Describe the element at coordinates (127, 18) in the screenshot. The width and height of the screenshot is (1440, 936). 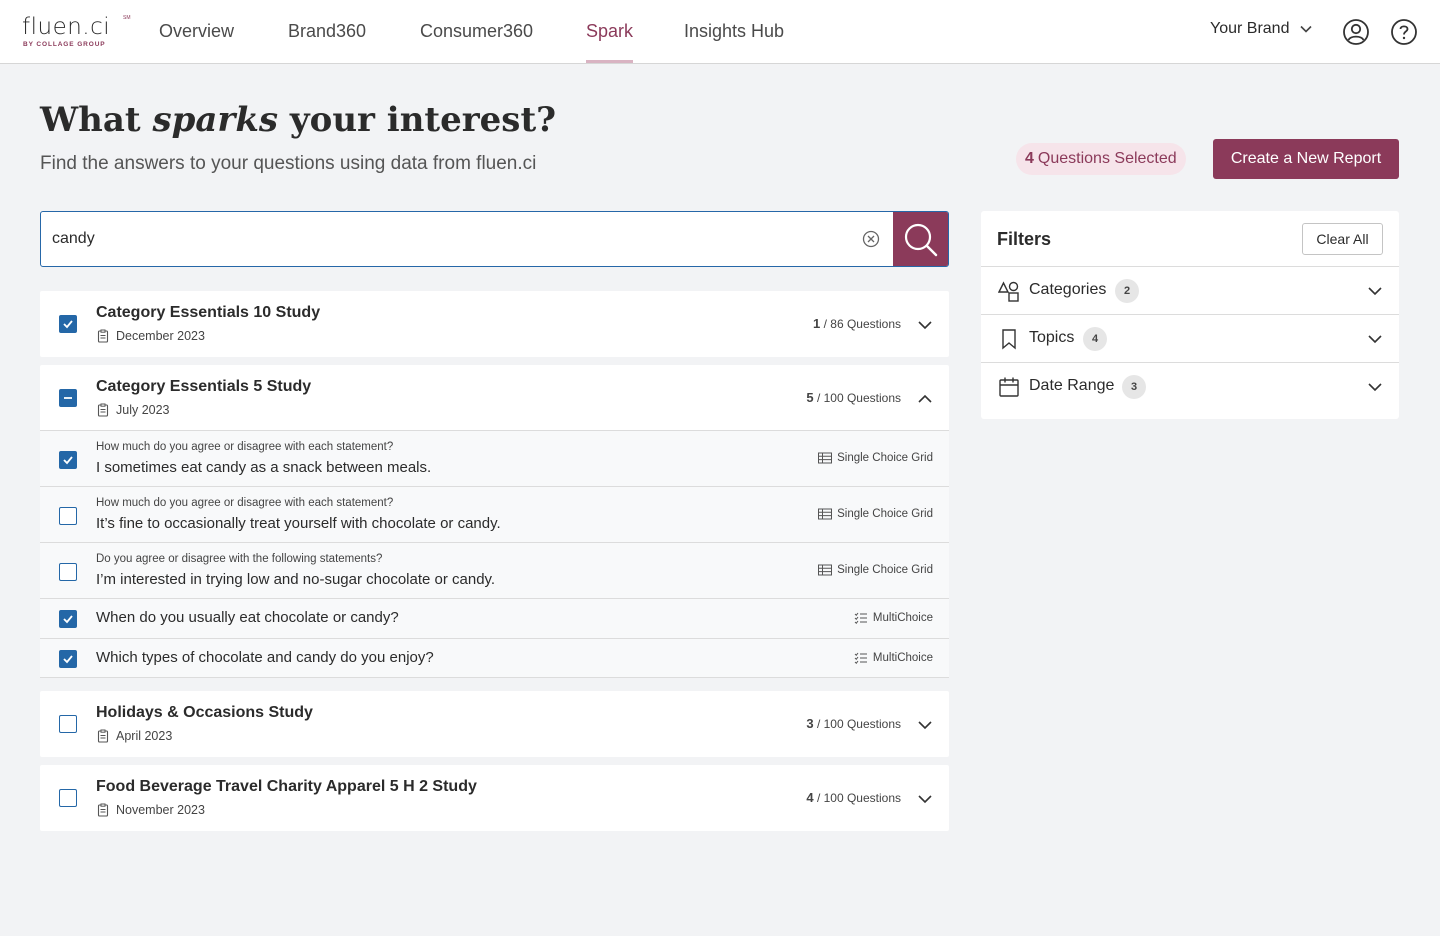
I see `logo-service-mark: SM` at that location.